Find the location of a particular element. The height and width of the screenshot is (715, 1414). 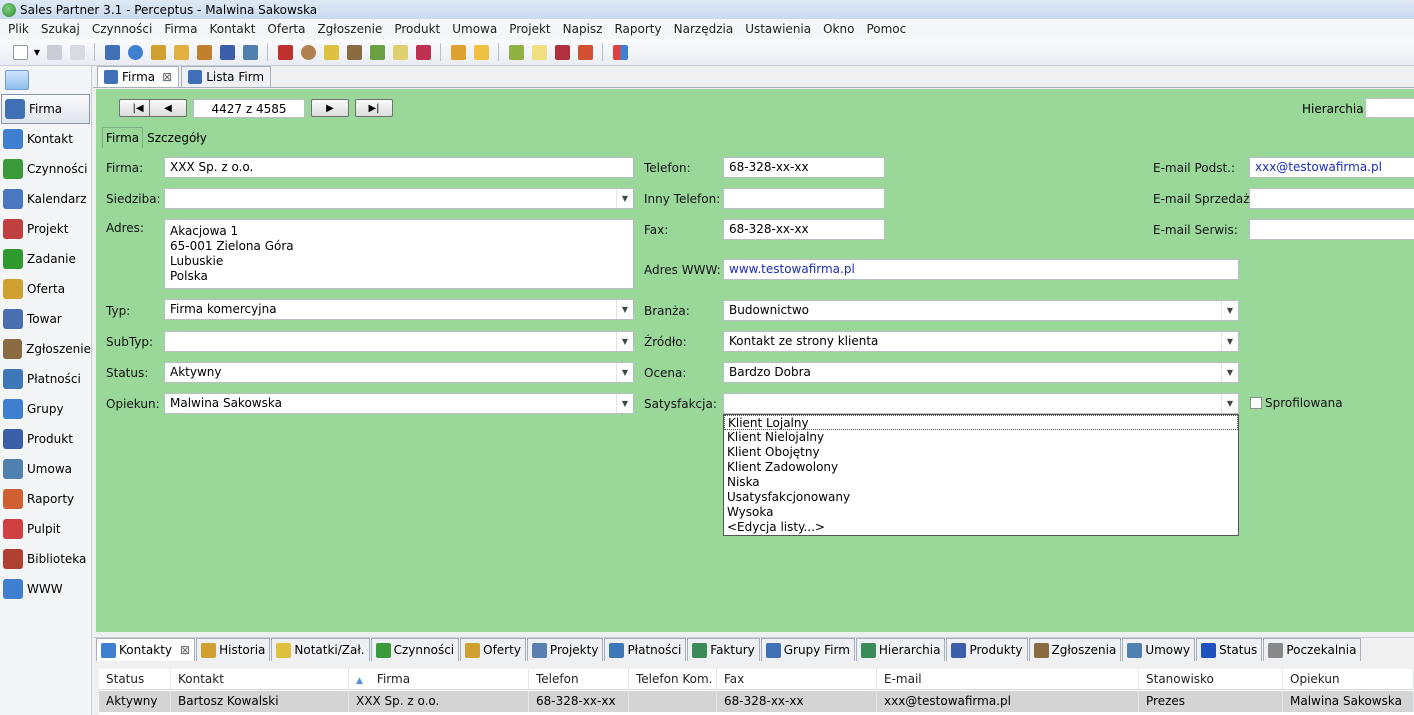

email-sprzedaz-input is located at coordinates (1331, 198).